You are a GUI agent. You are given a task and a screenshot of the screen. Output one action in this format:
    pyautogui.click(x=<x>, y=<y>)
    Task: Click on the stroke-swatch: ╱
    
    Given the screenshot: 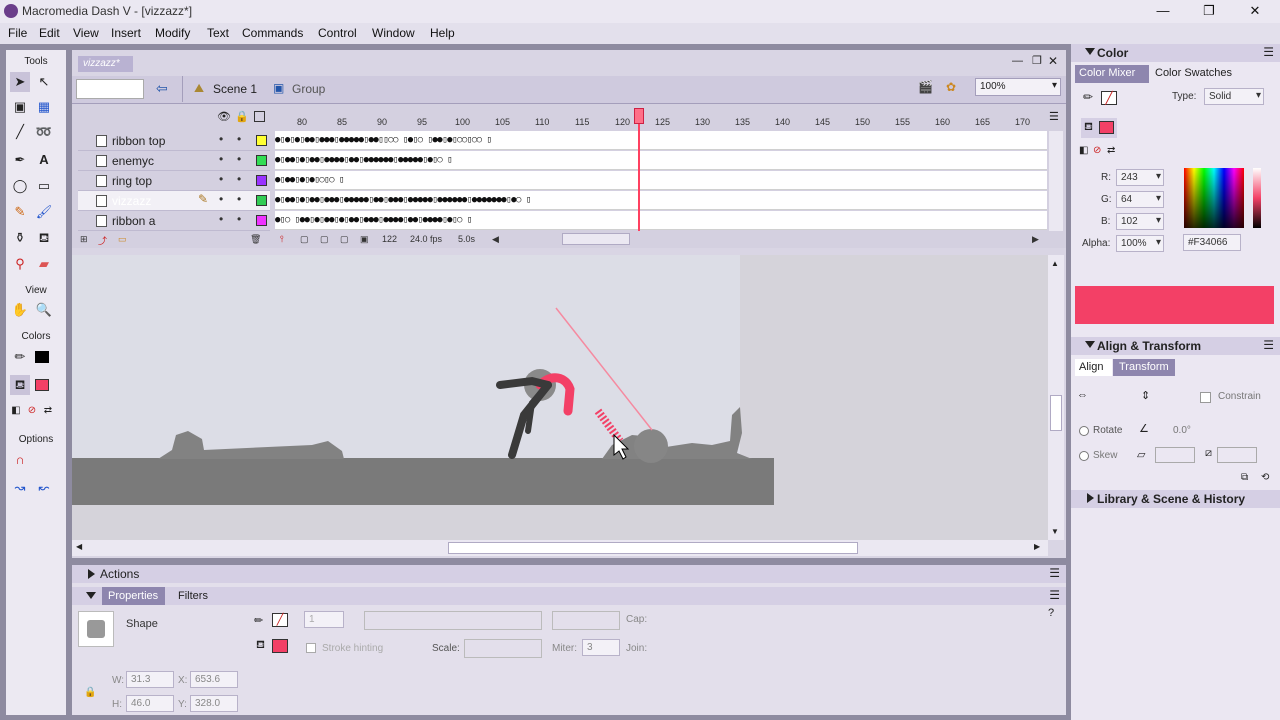 What is the action you would take?
    pyautogui.click(x=1109, y=98)
    